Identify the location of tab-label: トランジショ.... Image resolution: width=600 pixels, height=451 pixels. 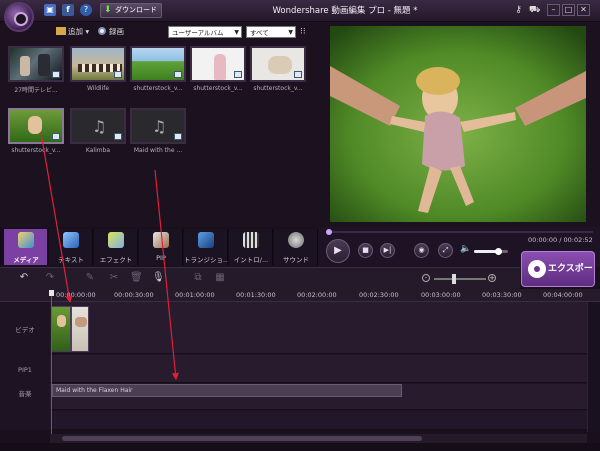
(206, 260).